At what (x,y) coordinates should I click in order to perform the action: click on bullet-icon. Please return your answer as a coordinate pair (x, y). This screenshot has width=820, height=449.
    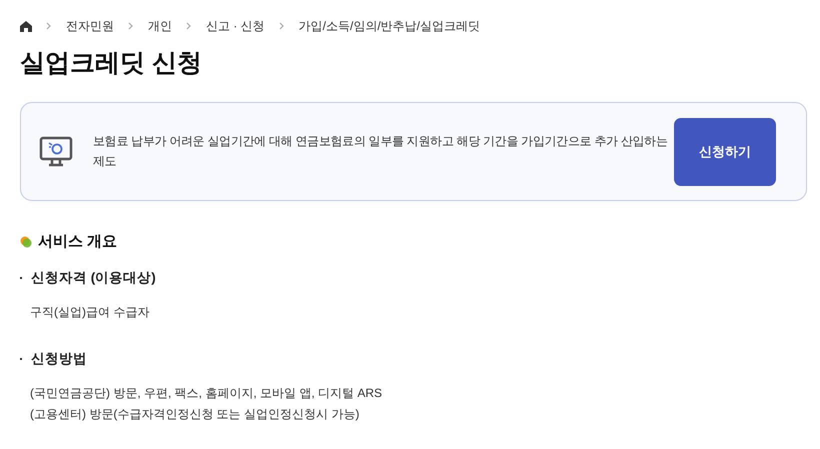
    Looking at the image, I should click on (26, 242).